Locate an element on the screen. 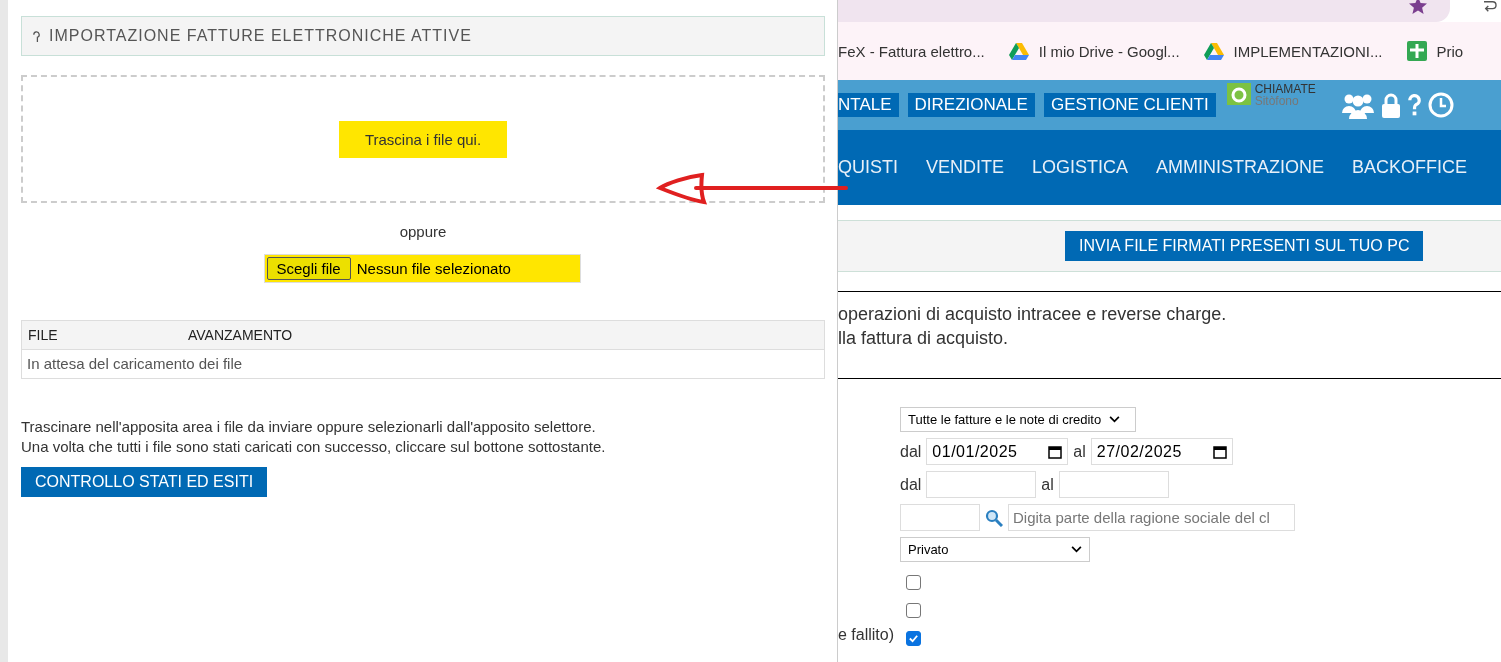 The width and height of the screenshot is (1501, 662). date-label: dal is located at coordinates (911, 451).